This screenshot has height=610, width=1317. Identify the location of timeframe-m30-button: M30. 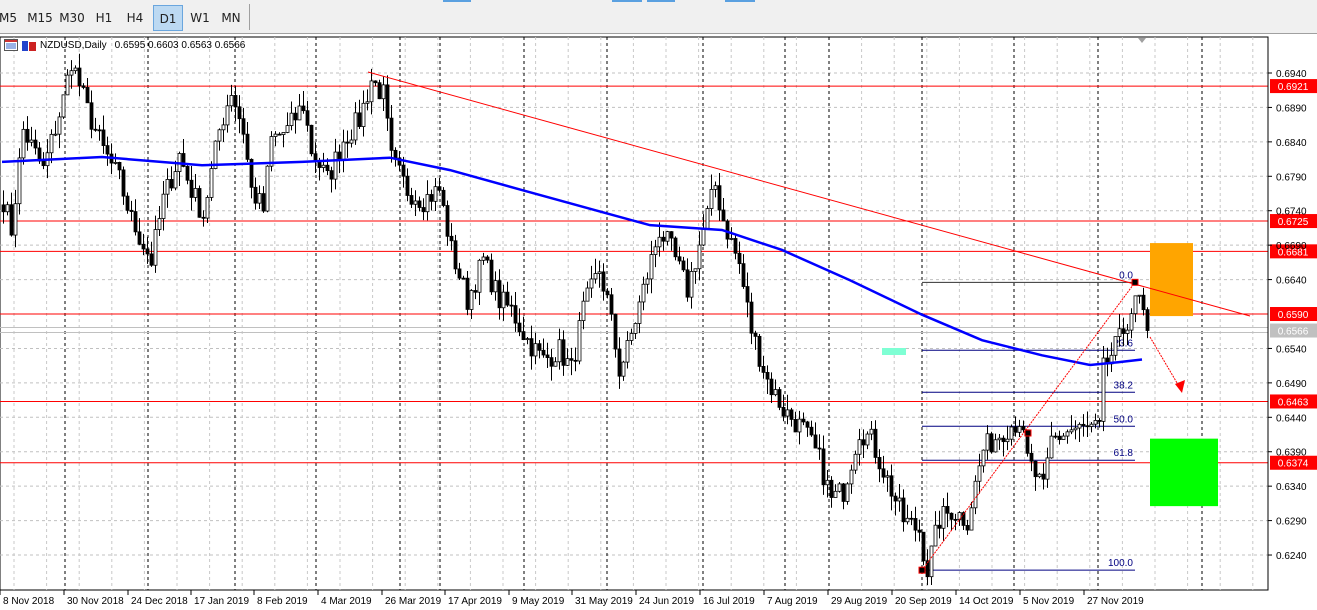
(72, 18).